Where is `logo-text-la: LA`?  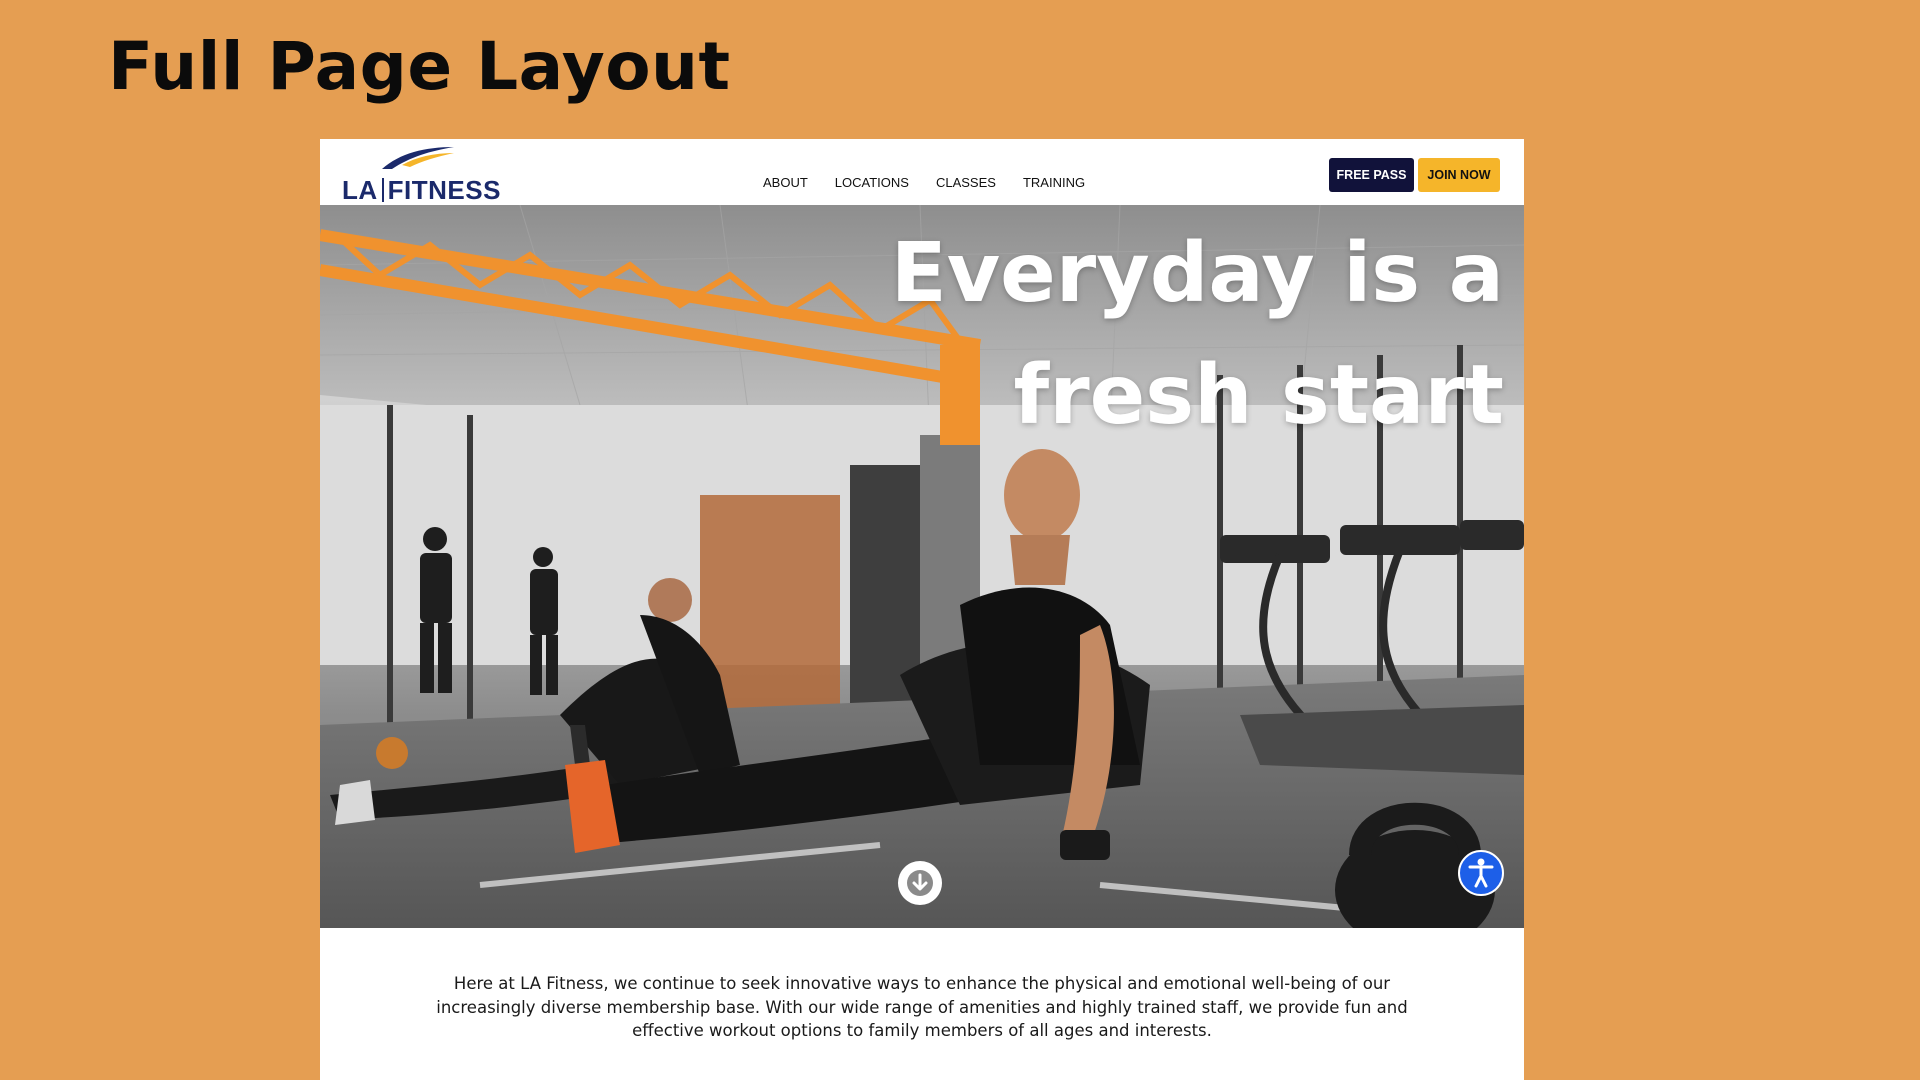
logo-text-la: LA is located at coordinates (360, 190).